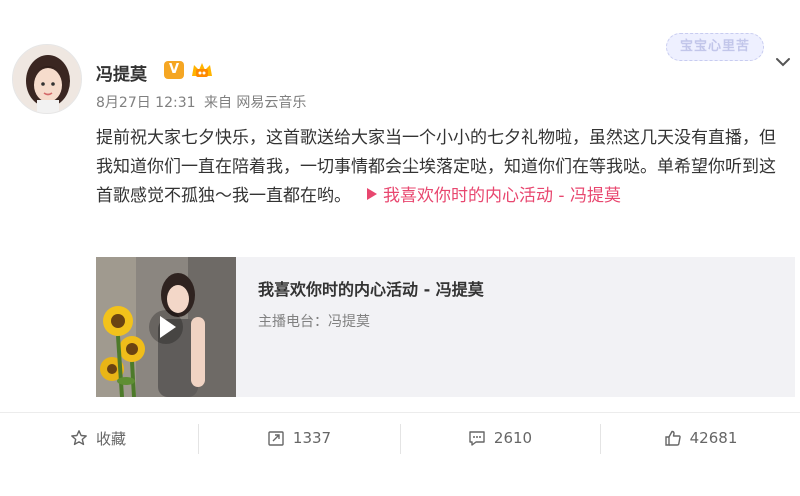 The width and height of the screenshot is (800, 496). What do you see at coordinates (713, 438) in the screenshot?
I see `like-count: 42681` at bounding box center [713, 438].